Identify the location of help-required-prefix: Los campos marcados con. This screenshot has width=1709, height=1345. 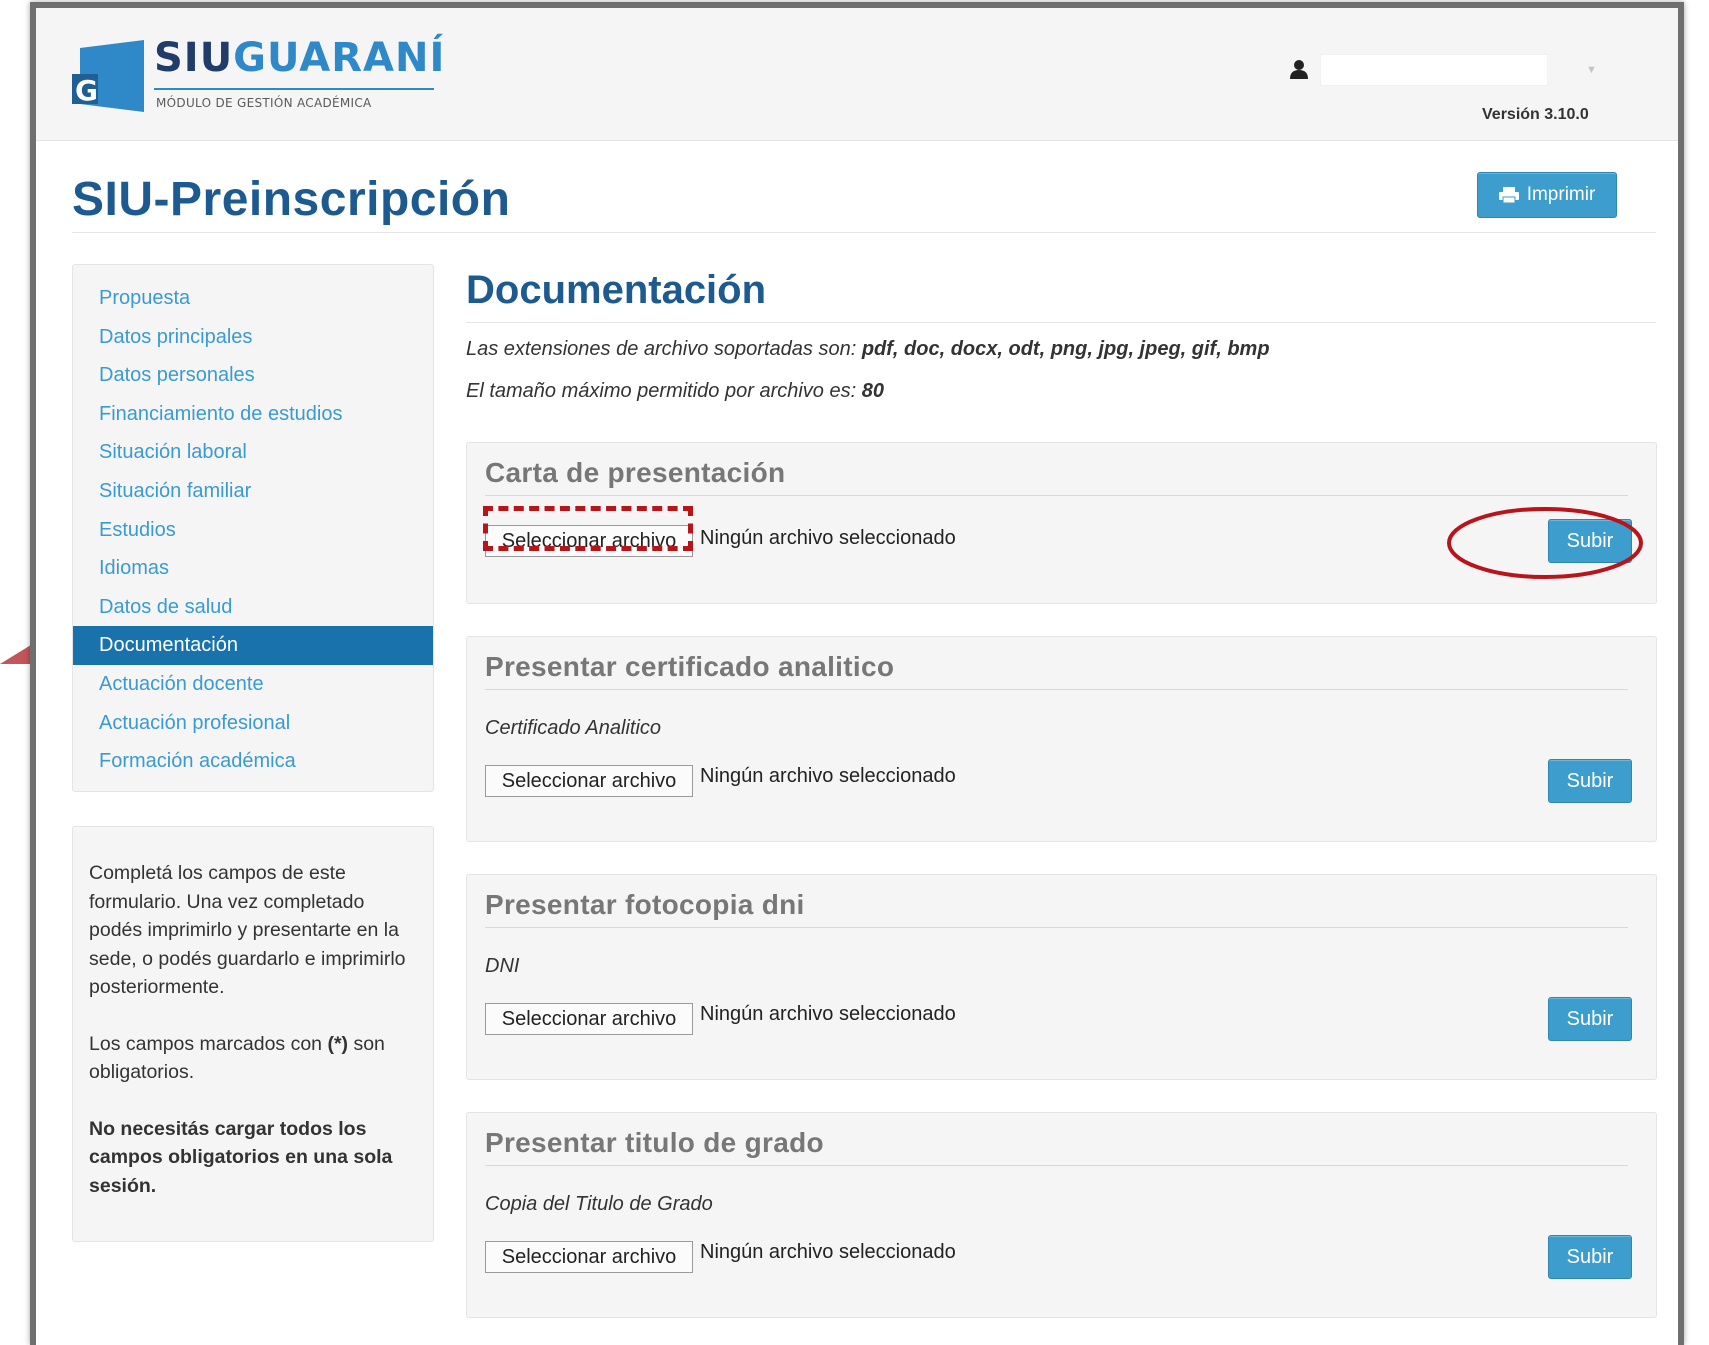
(208, 1043).